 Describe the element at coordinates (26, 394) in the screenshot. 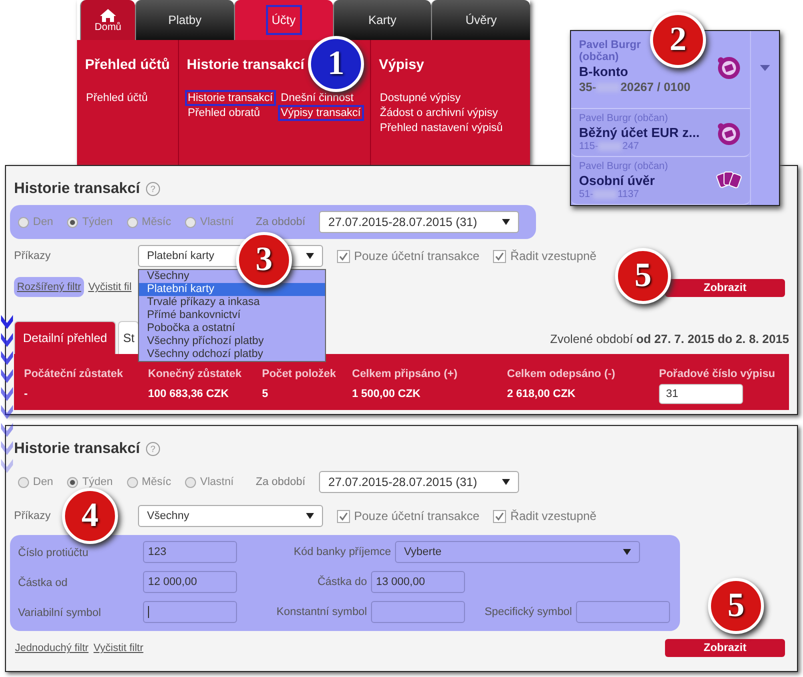

I see `summary-value: -` at that location.